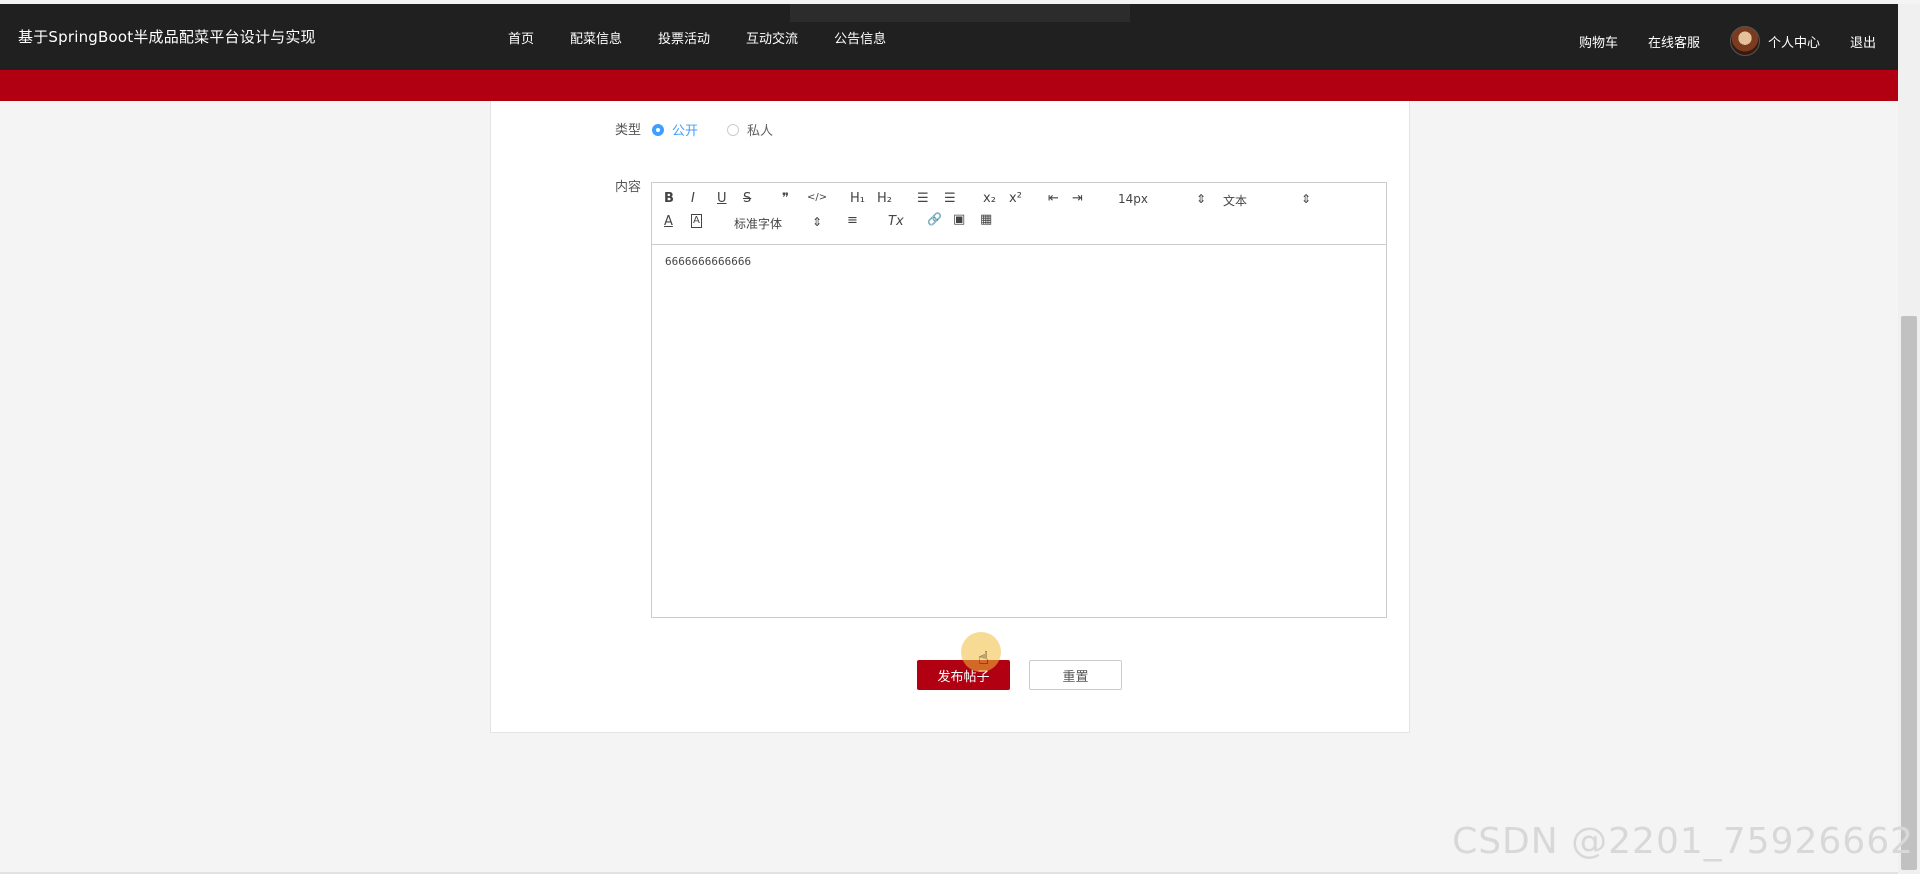 The image size is (1920, 874). I want to click on radio-checked-icon, so click(658, 129).